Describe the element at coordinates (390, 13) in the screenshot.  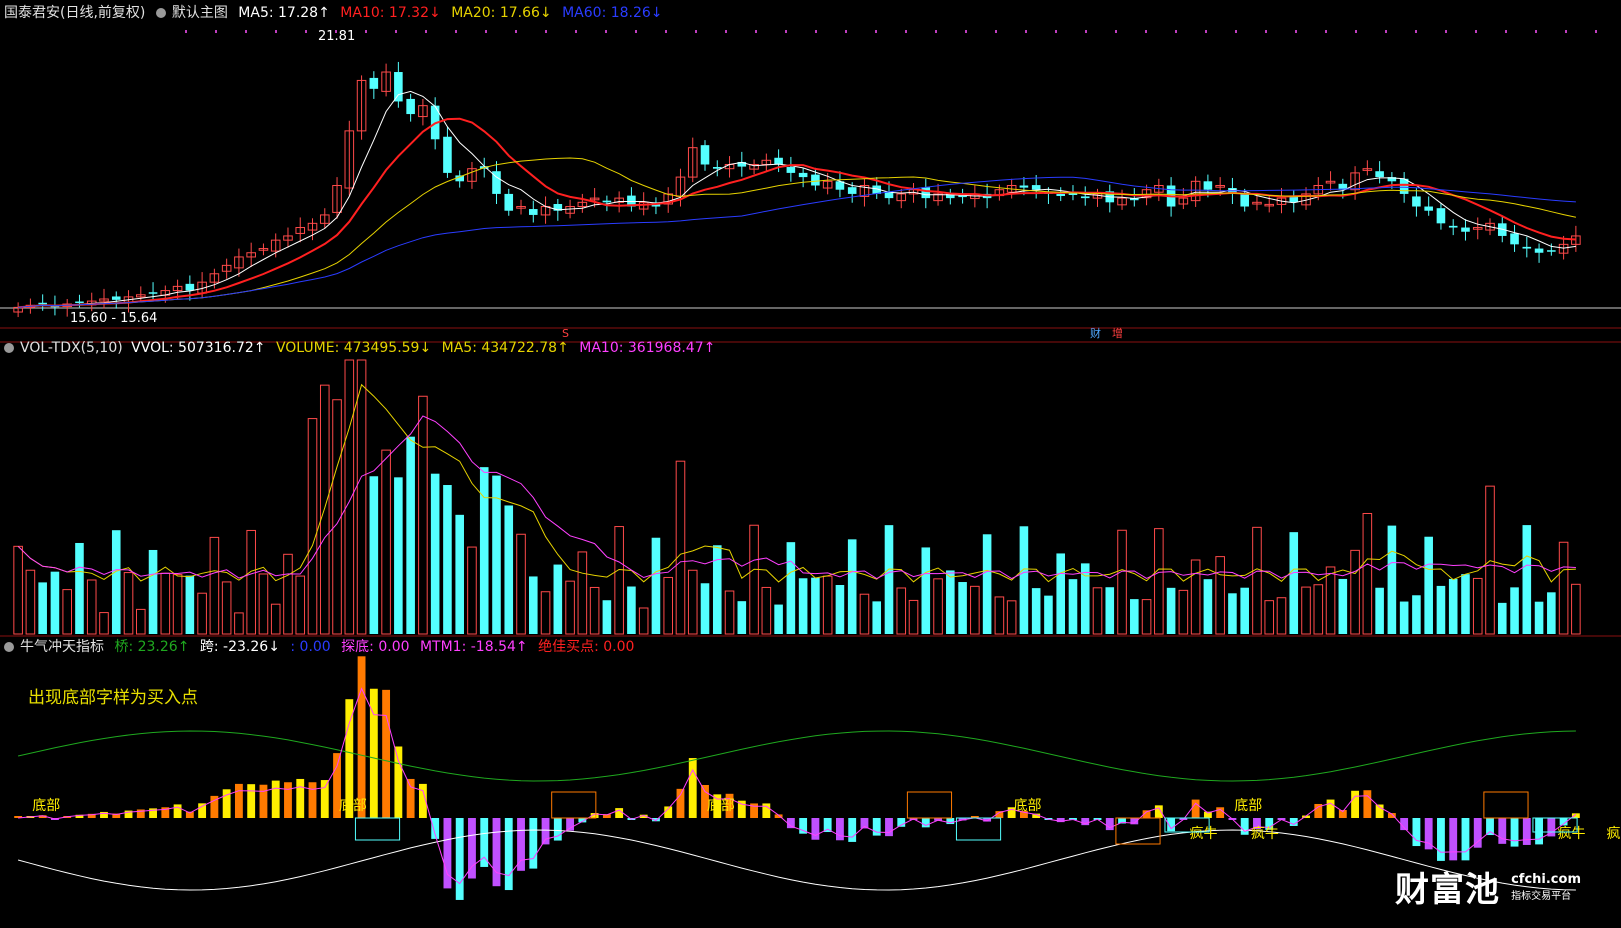
I see `ma10-label: MA10: 17.32↓` at that location.